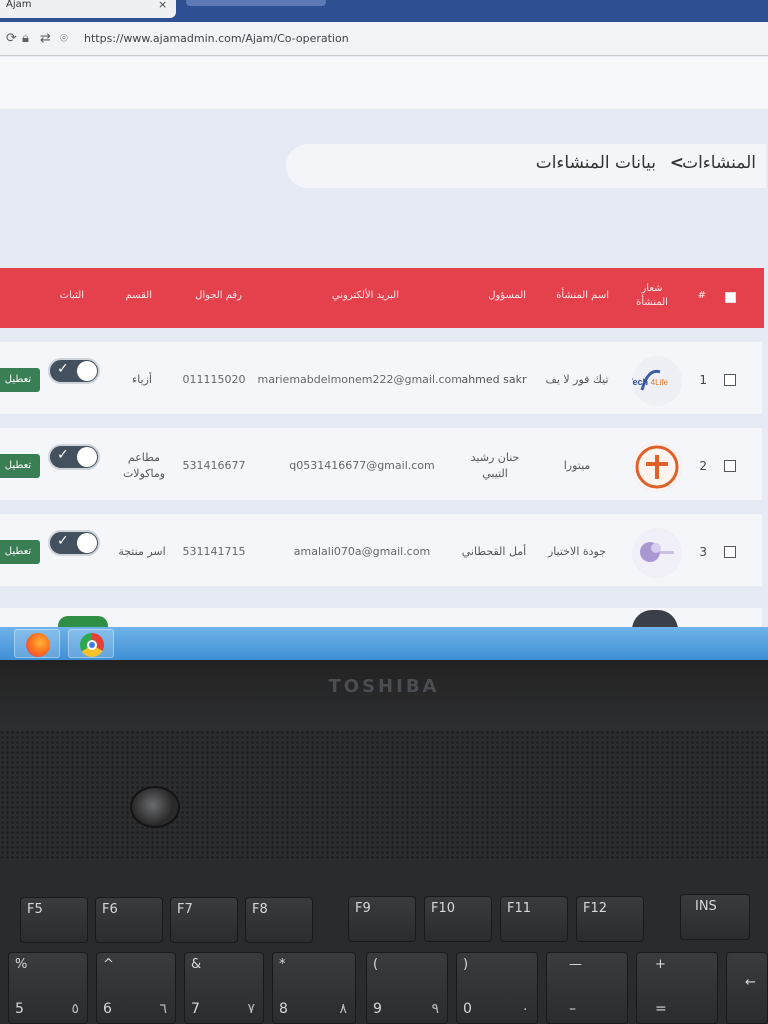  I want to click on facility-name: تيك فور لا يف, so click(577, 379).